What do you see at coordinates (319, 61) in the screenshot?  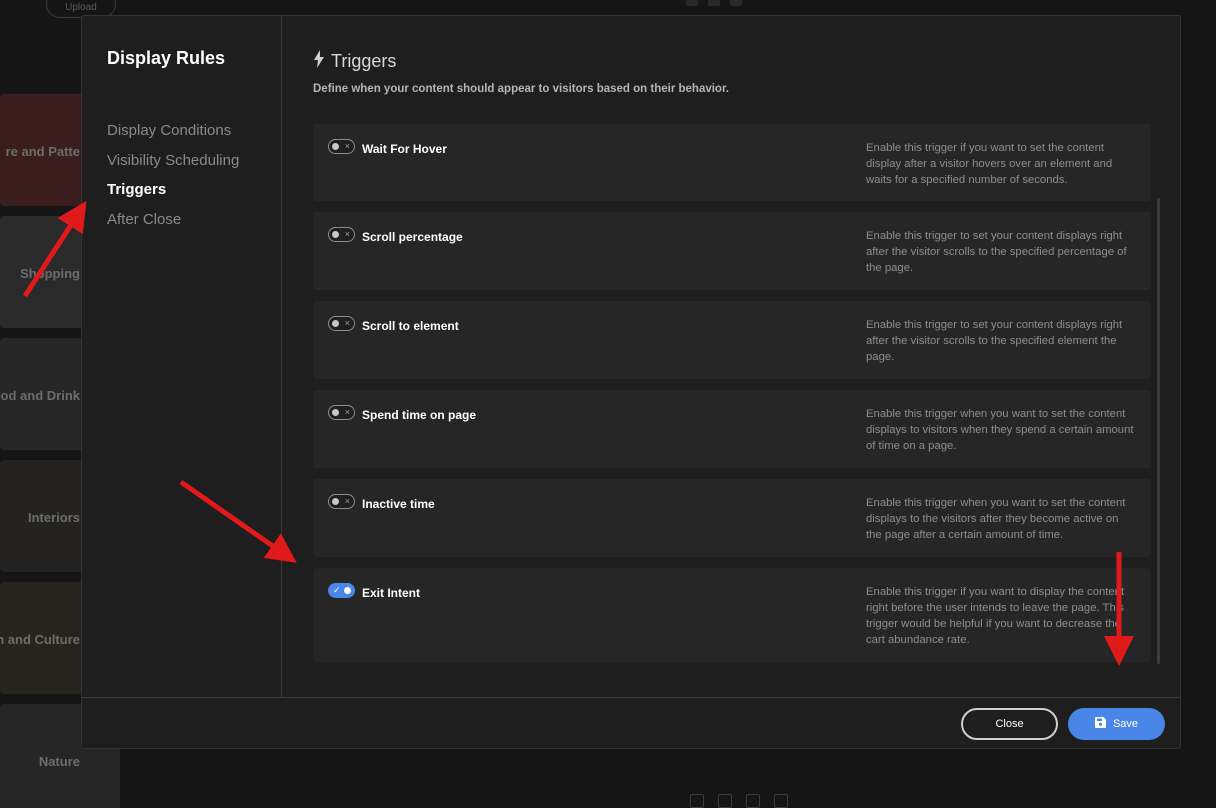 I see `lightning-icon` at bounding box center [319, 61].